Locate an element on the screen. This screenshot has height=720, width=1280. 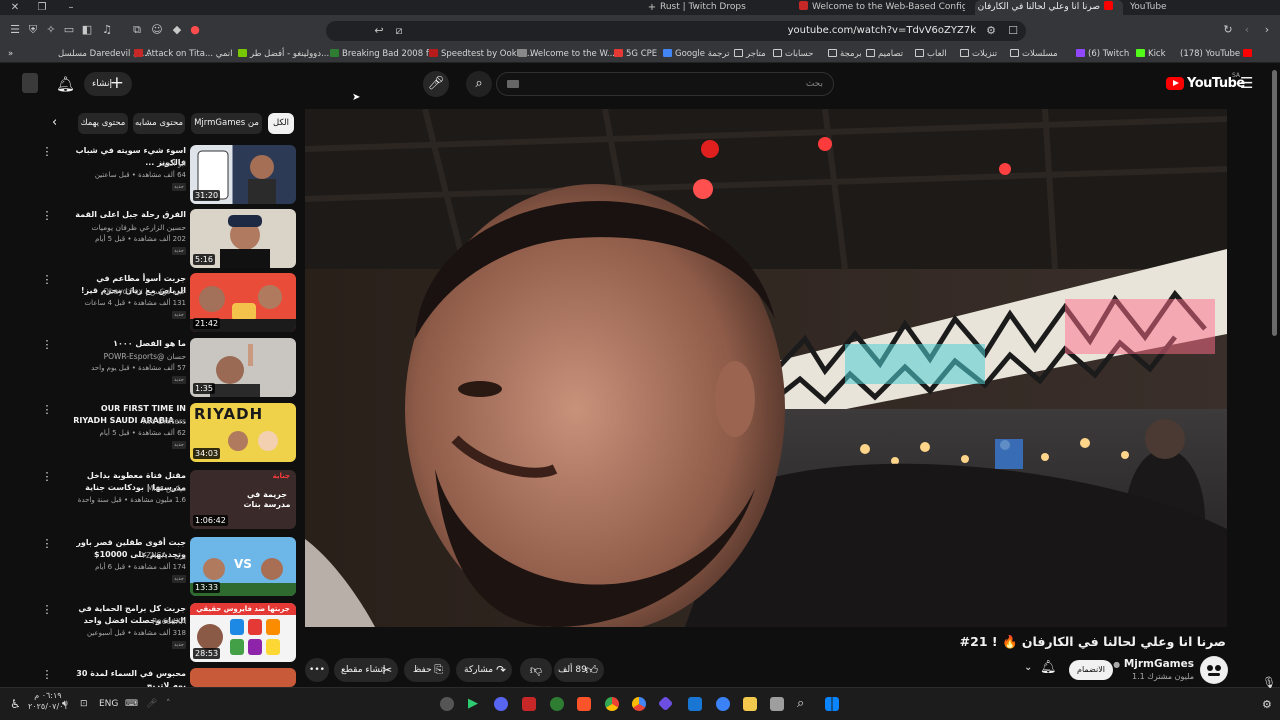
bookmark-item: (178) YouTube is located at coordinates (1217, 54).